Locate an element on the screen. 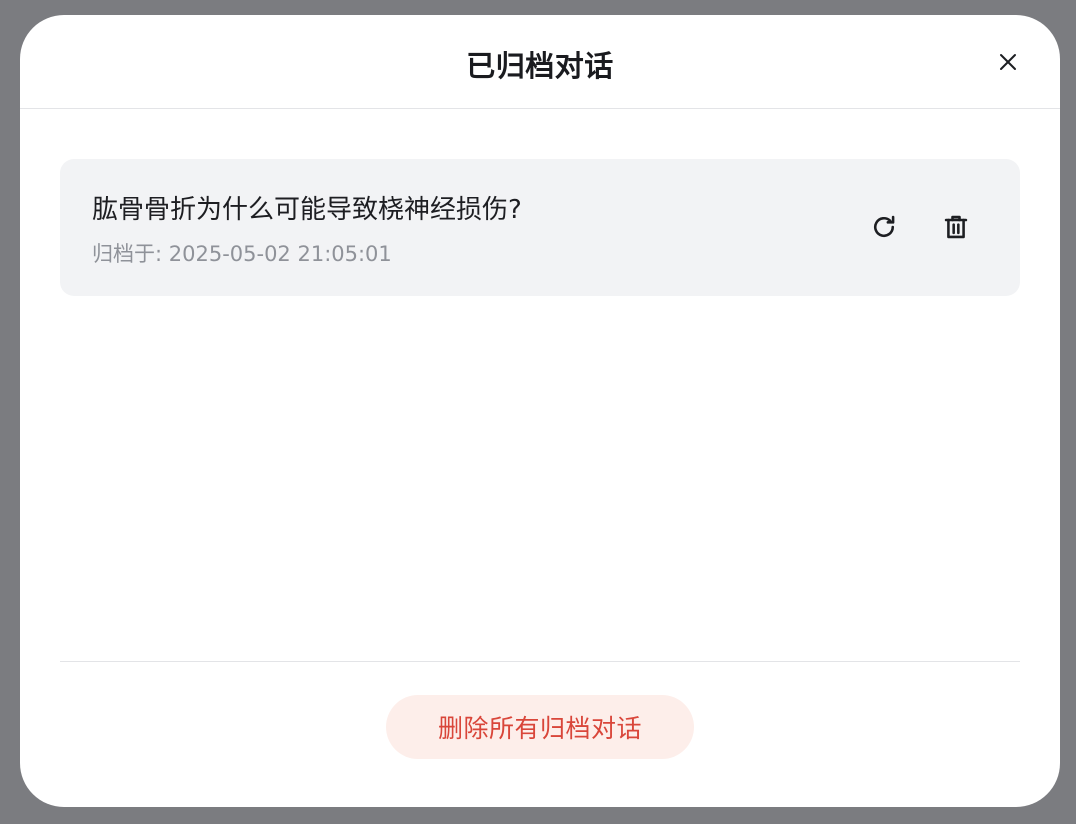 The width and height of the screenshot is (1076, 824). archived-chat-title: 肱骨骨折为什么可能导致桡神经损伤? is located at coordinates (307, 210).